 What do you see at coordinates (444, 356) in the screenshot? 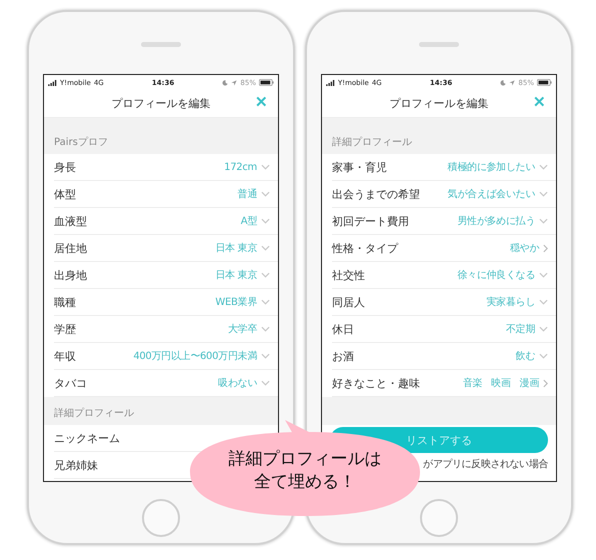
I see `profile-row: お酒 飲む` at bounding box center [444, 356].